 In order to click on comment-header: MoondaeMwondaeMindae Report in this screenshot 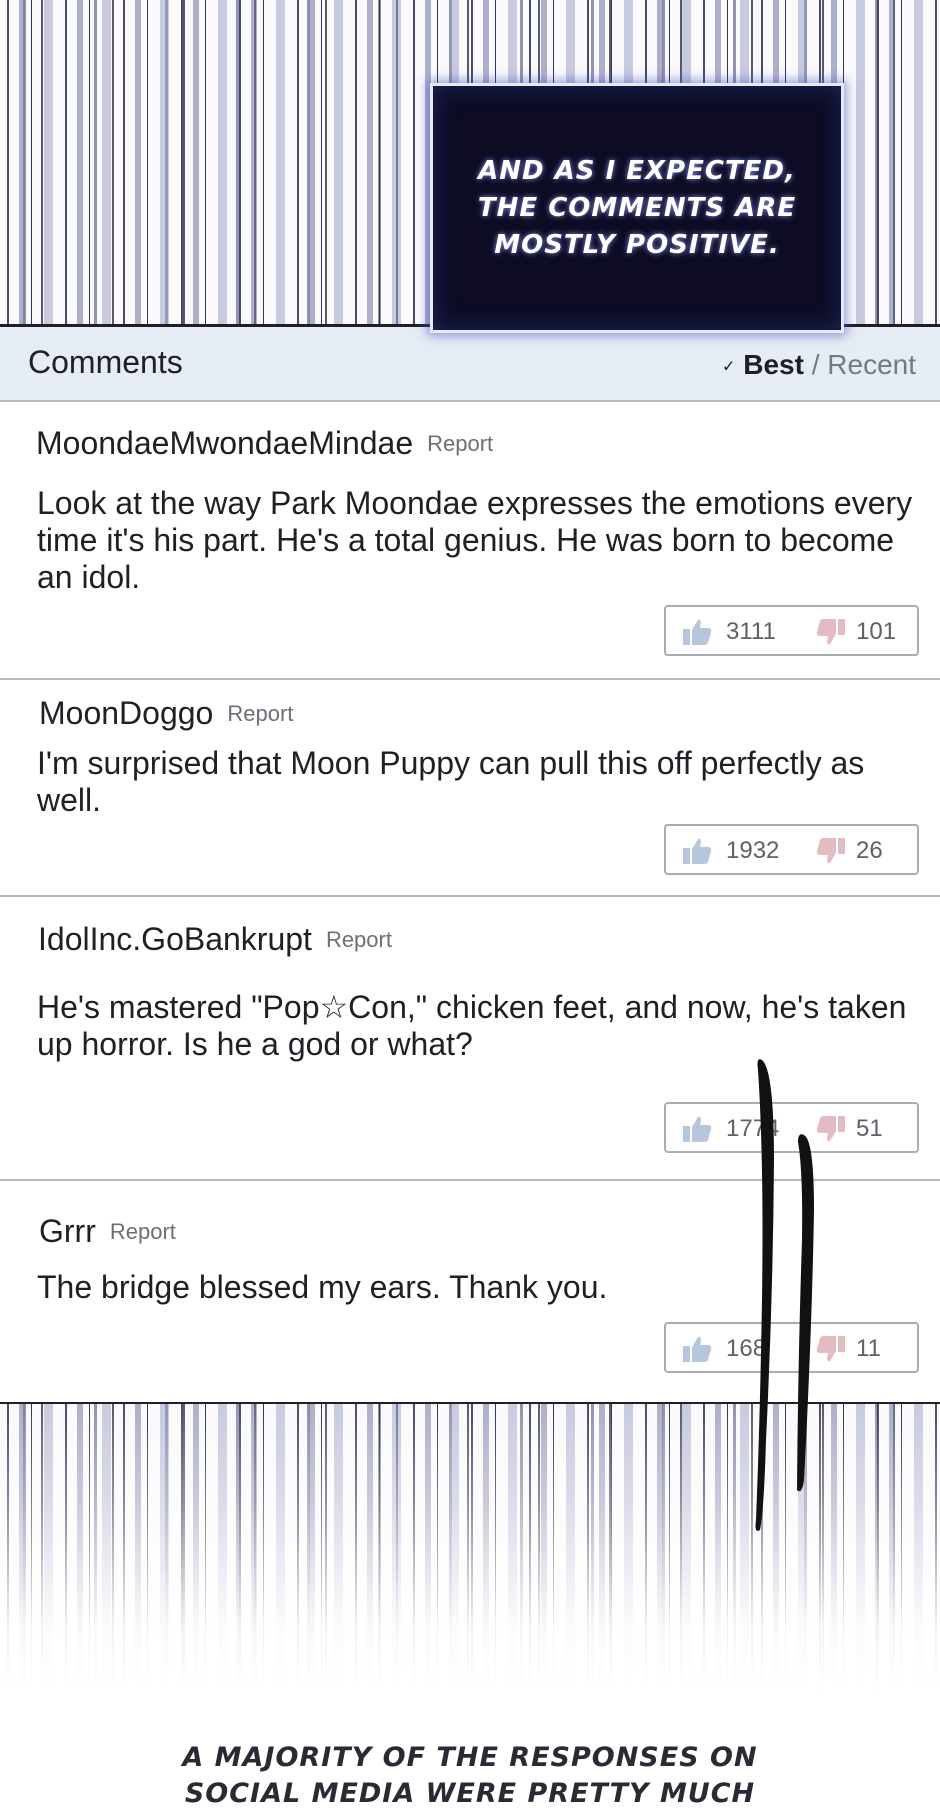, I will do `click(264, 443)`.